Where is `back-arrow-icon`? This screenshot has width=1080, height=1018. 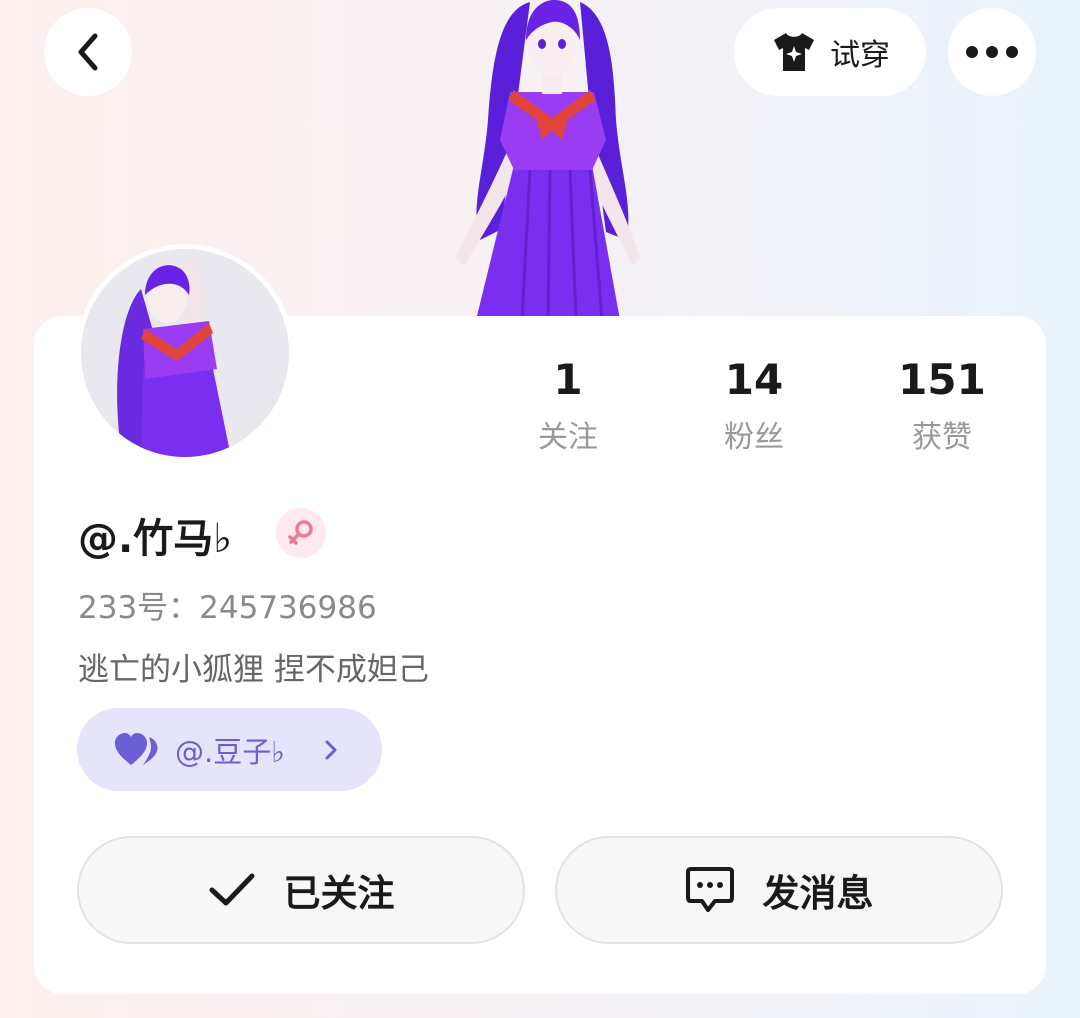 back-arrow-icon is located at coordinates (88, 52).